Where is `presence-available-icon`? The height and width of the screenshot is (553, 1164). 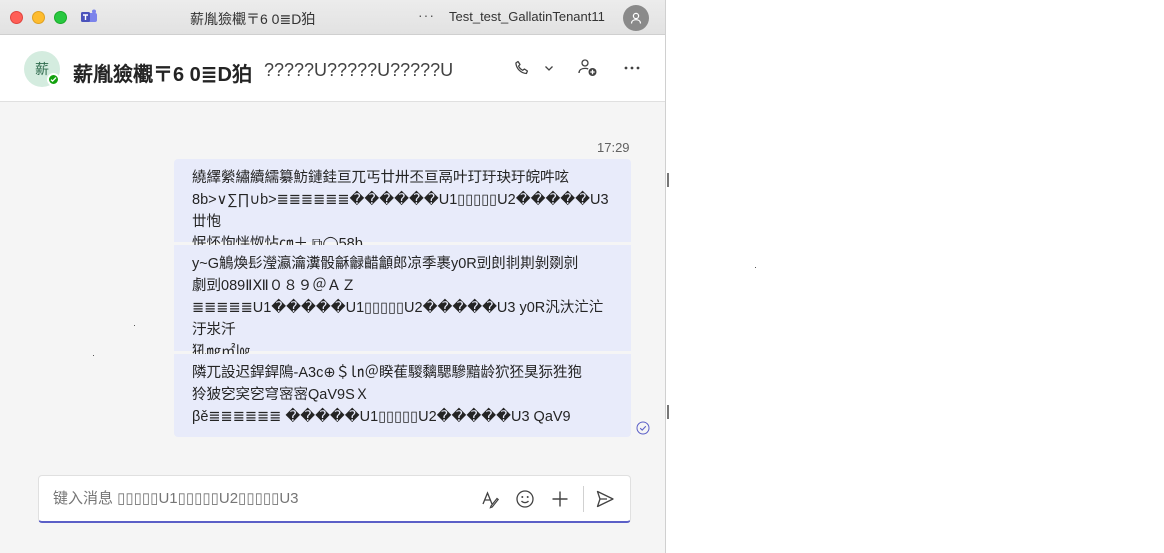 presence-available-icon is located at coordinates (53, 79).